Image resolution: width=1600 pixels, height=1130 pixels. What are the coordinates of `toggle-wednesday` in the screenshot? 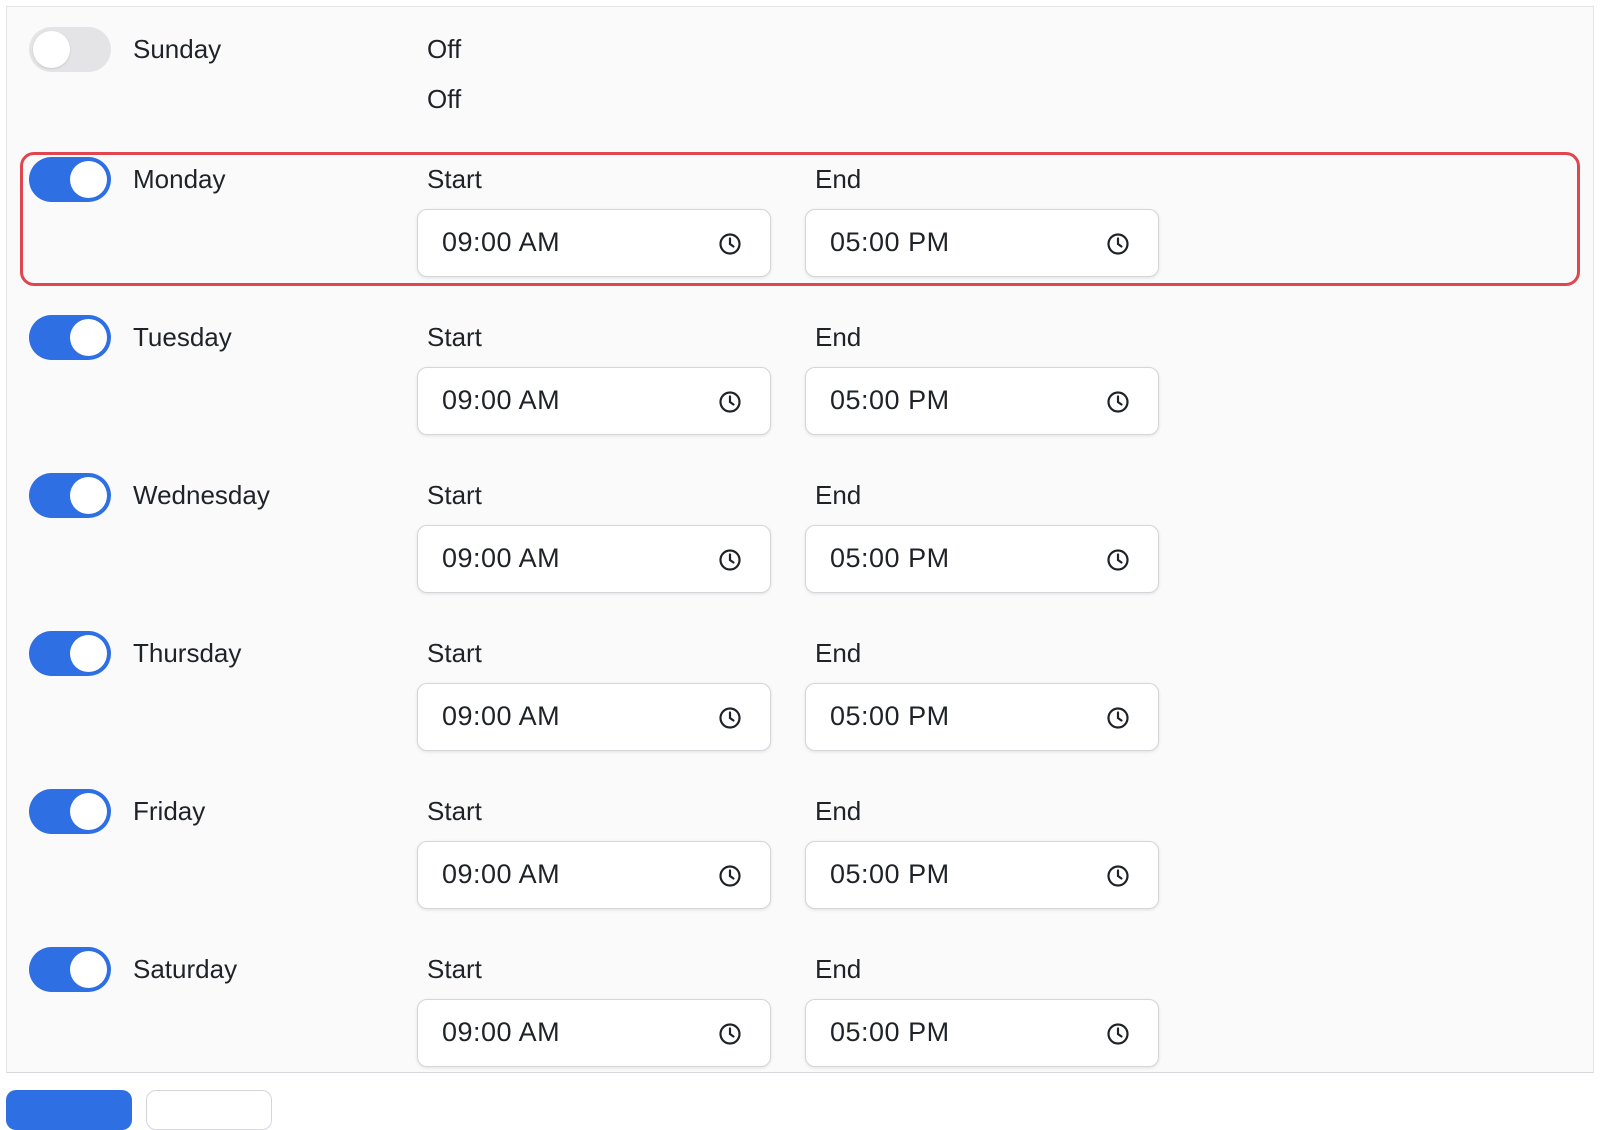 It's located at (70, 495).